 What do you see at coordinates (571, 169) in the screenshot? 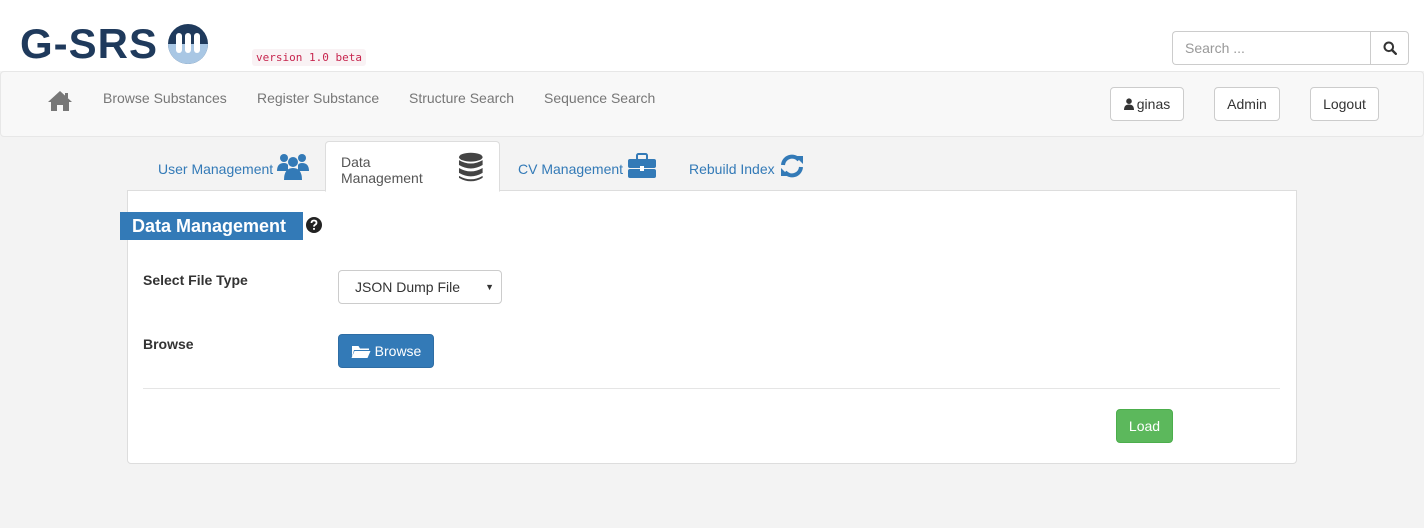
I see `tab-label: CV Management` at bounding box center [571, 169].